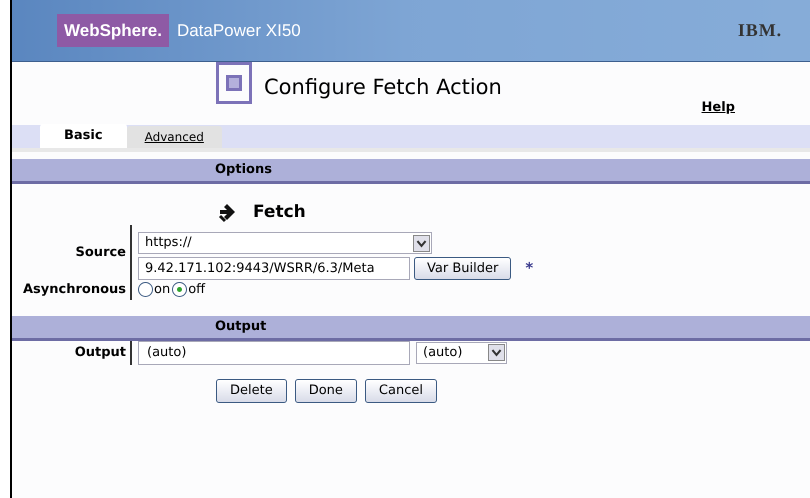  What do you see at coordinates (251, 390) in the screenshot?
I see `action-button: Delete` at bounding box center [251, 390].